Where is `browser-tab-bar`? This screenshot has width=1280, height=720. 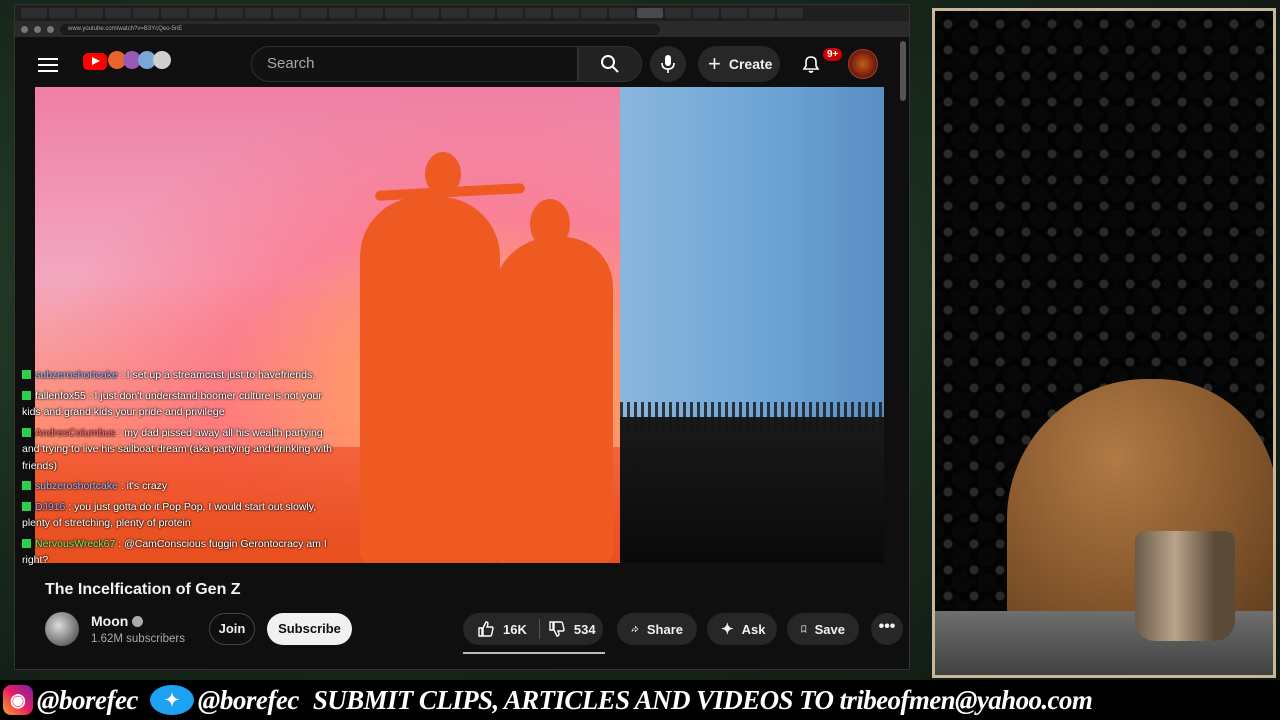 browser-tab-bar is located at coordinates (462, 13).